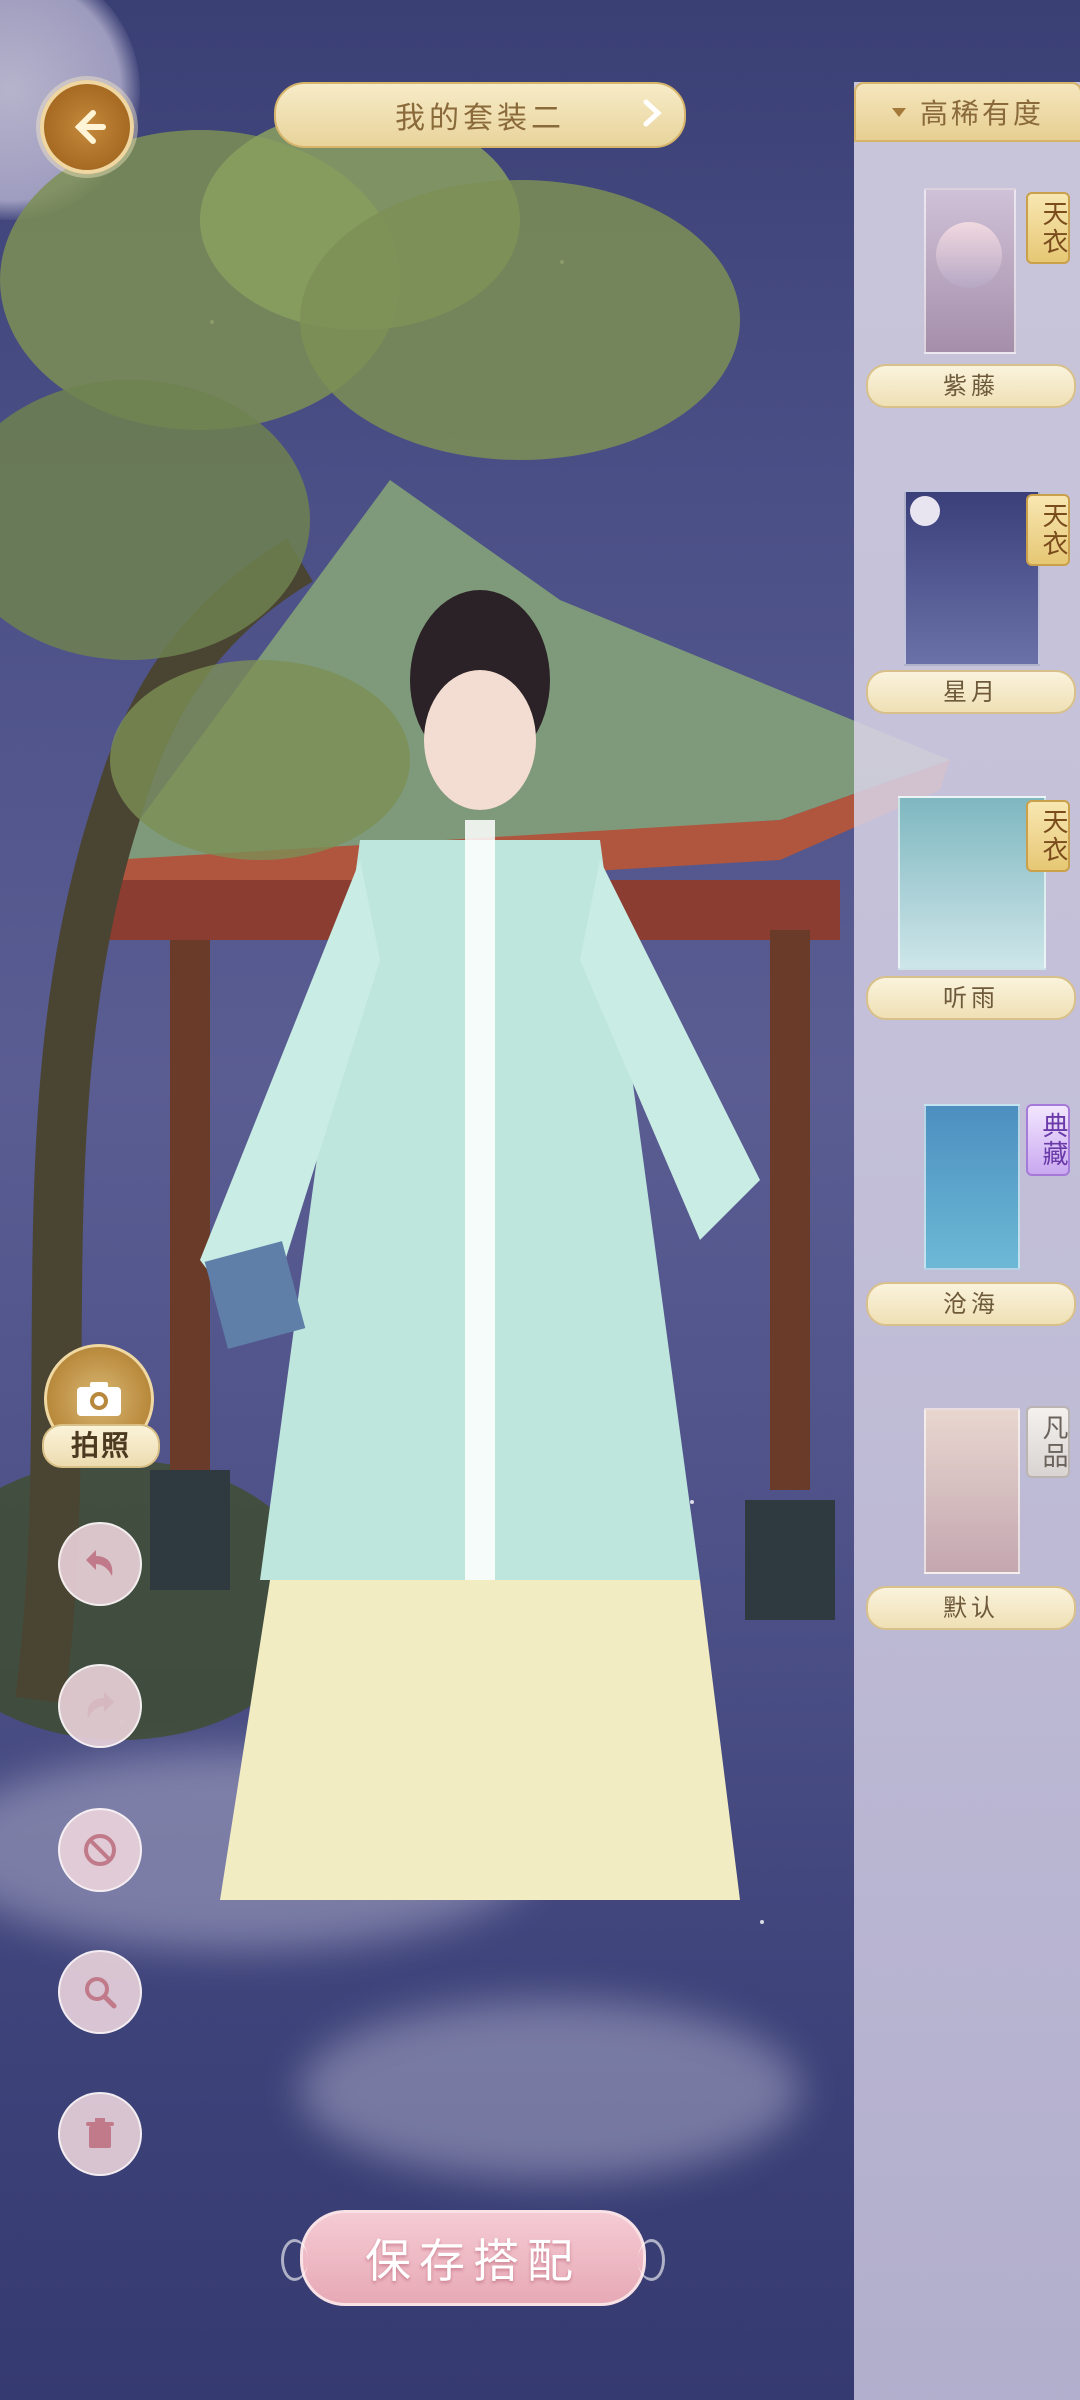 The width and height of the screenshot is (1080, 2400). What do you see at coordinates (925, 511) in the screenshot?
I see `moon-thumb` at bounding box center [925, 511].